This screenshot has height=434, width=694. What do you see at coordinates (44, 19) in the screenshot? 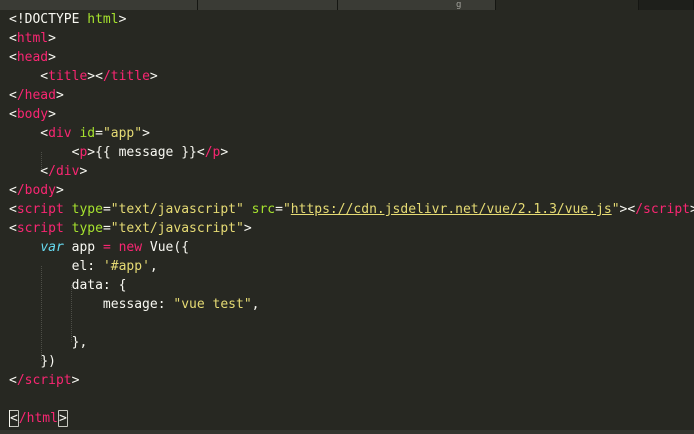
I see `doctype-token: <!DOCTYPE` at bounding box center [44, 19].